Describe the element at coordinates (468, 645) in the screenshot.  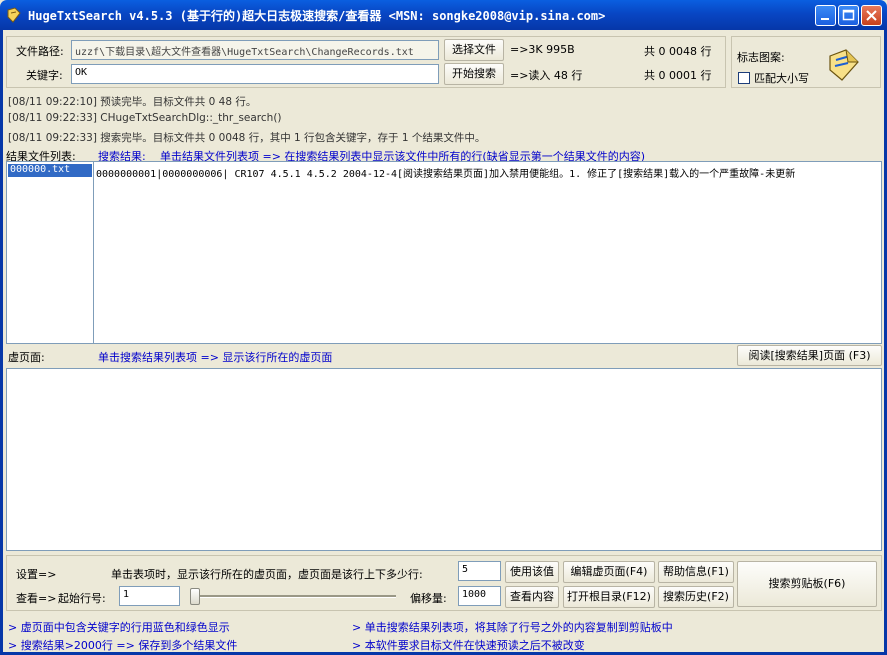
I see `tip-text: > 本软件要求目标文件在快速预读之后不被改变` at that location.